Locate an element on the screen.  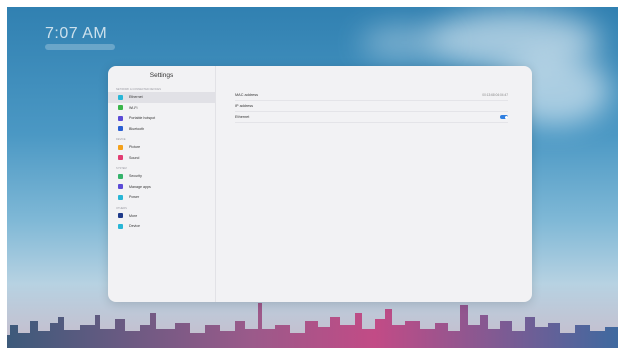
device-icon is located at coordinates (120, 226).